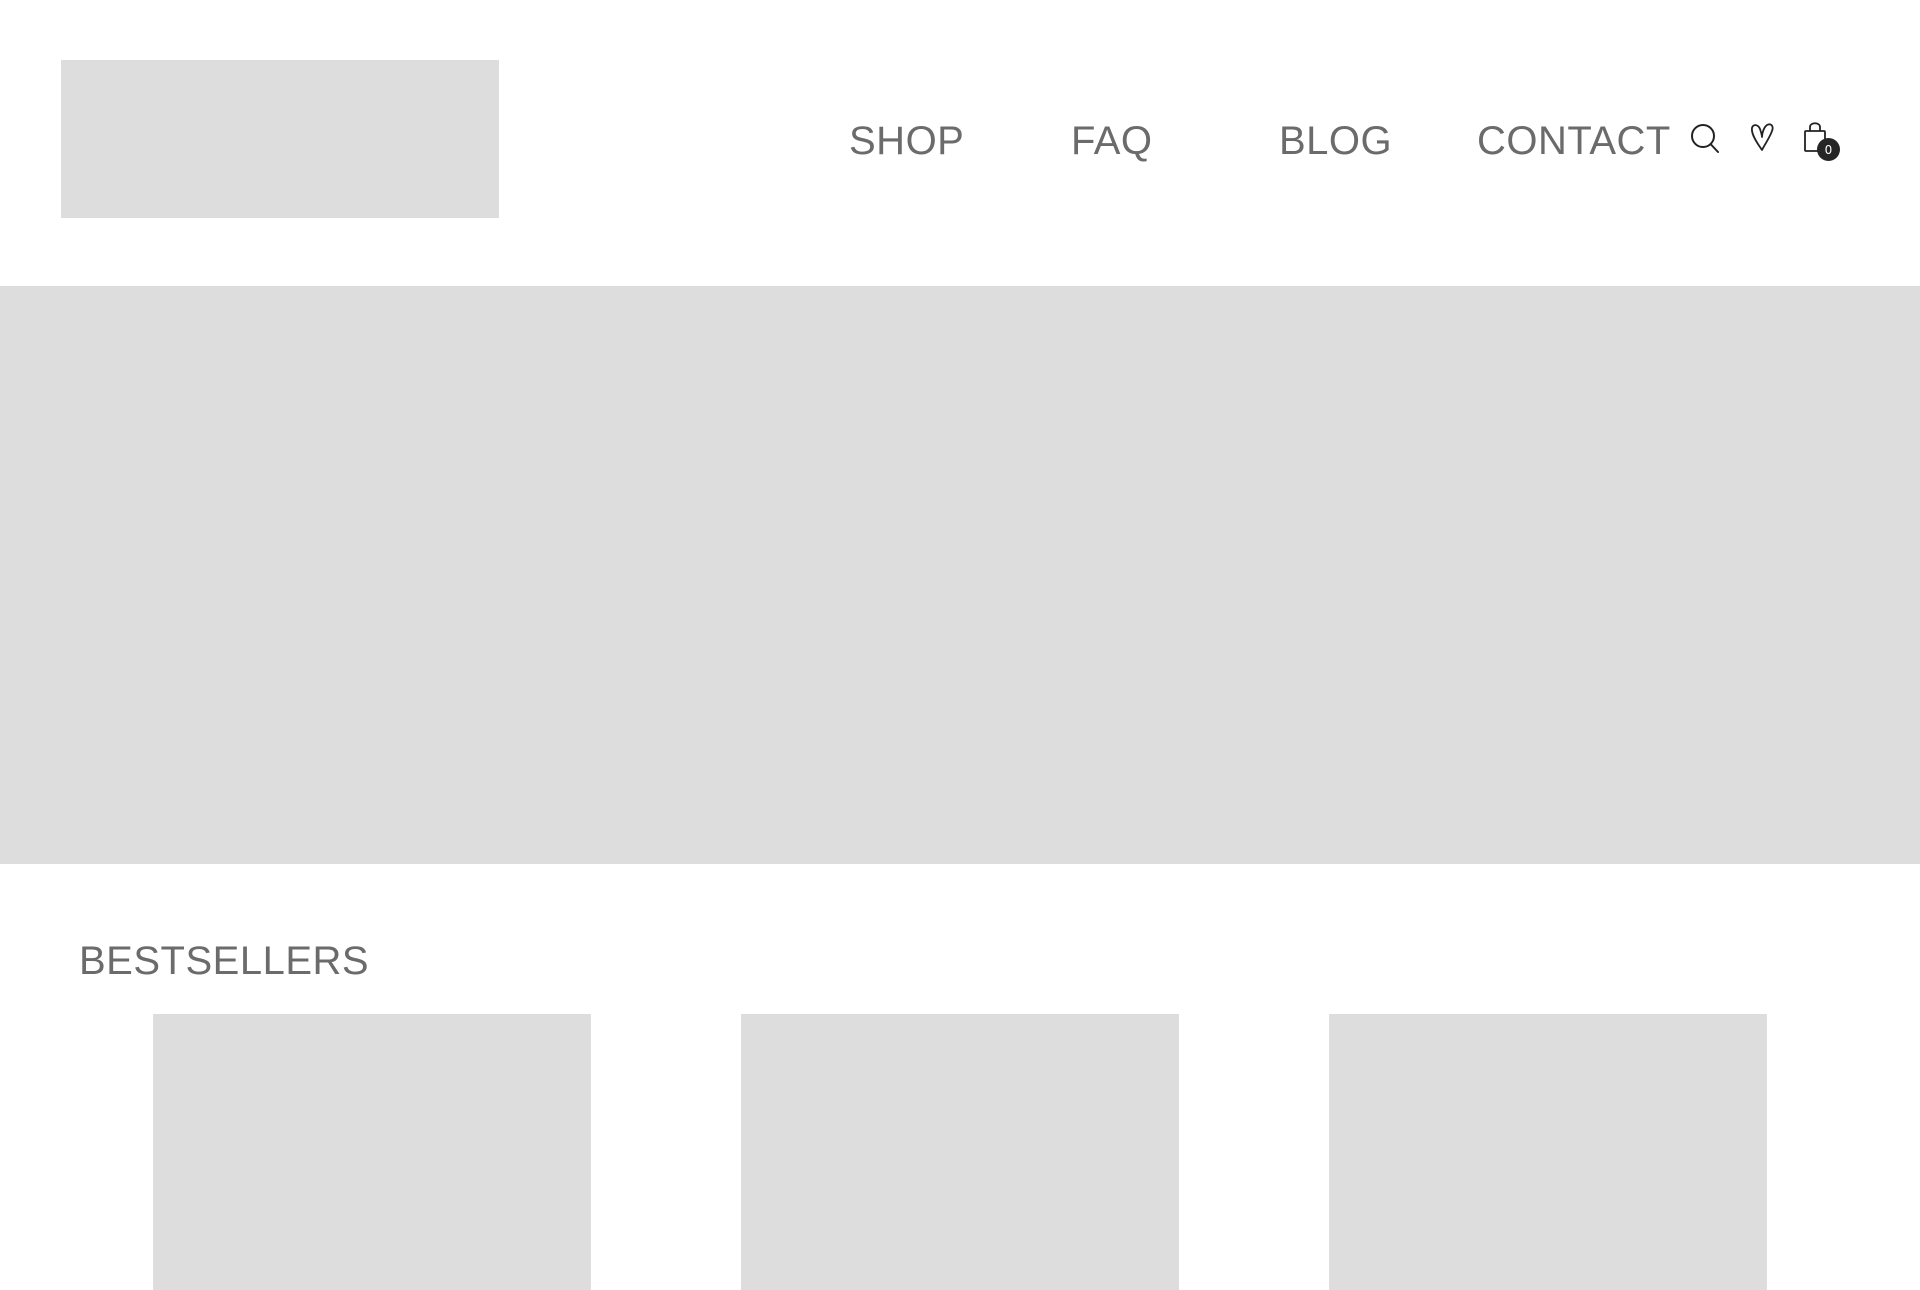 This screenshot has width=1920, height=1290. I want to click on nav-link-shop: SHOP, so click(906, 141).